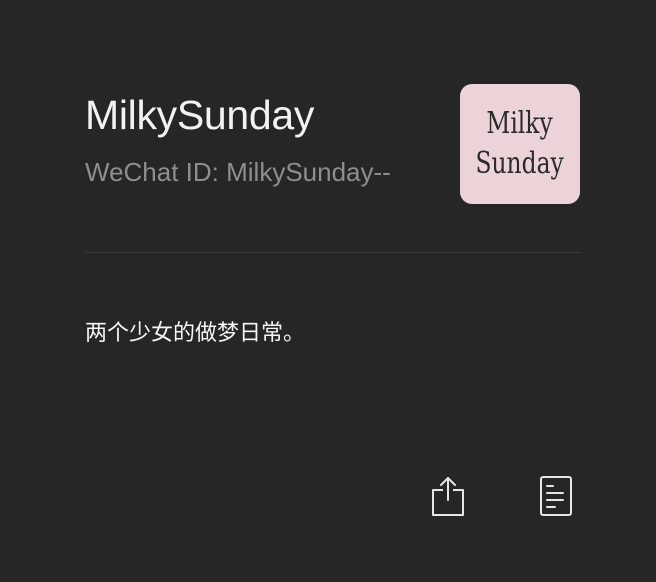  I want to click on divider, so click(332, 252).